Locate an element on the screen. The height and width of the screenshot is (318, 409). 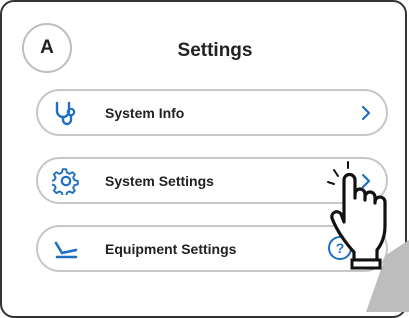
chevron-right-icon is located at coordinates (366, 113).